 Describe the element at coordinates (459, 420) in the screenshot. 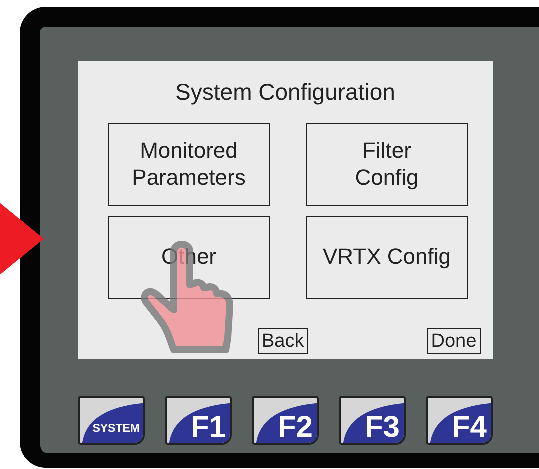

I see `function-key: F4` at that location.